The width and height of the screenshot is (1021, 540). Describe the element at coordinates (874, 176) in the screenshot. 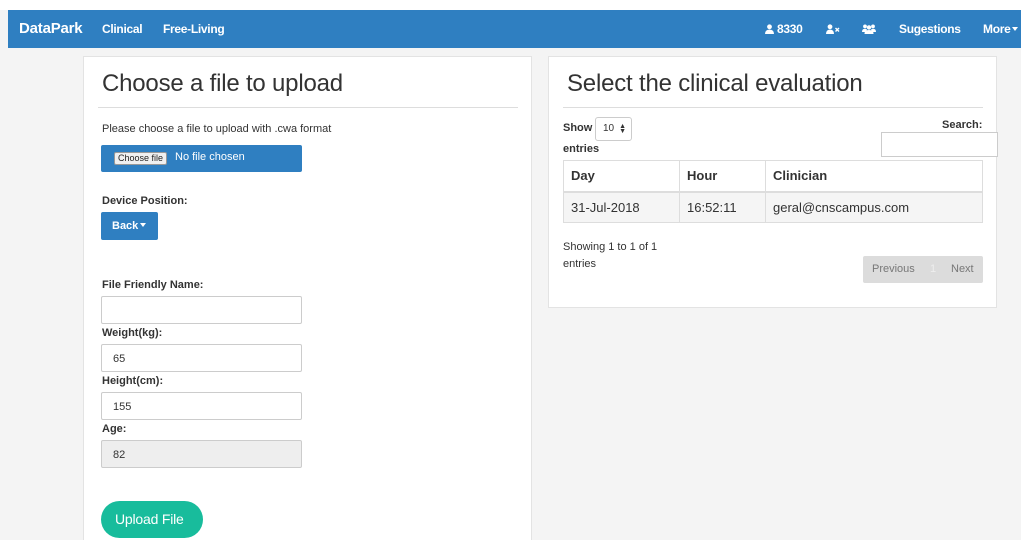

I see `column-header-clinician: Clinician` at that location.